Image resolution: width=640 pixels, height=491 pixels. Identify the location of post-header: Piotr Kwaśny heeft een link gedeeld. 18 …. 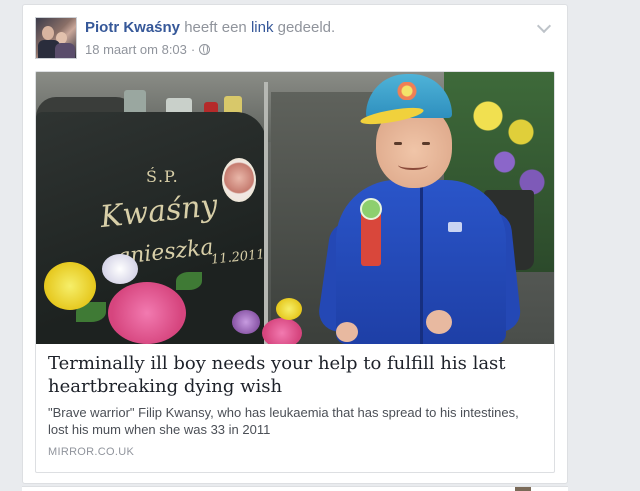
(295, 39).